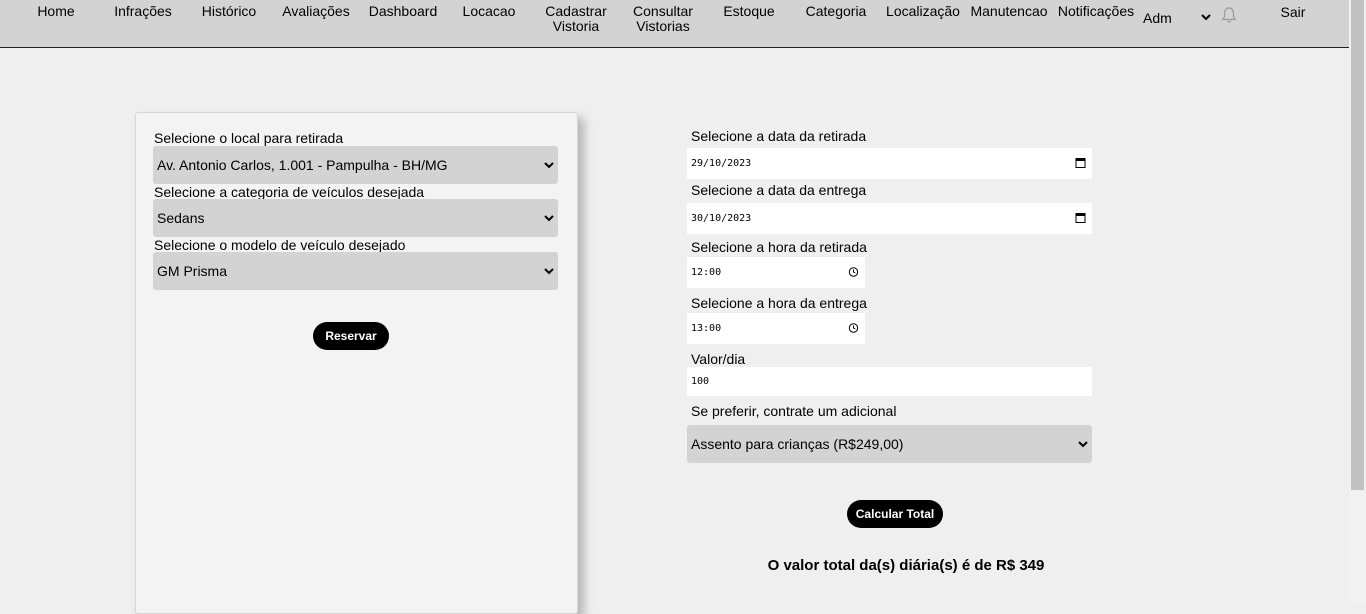 The width and height of the screenshot is (1366, 614). I want to click on nav-localizacao: Localização, so click(923, 11).